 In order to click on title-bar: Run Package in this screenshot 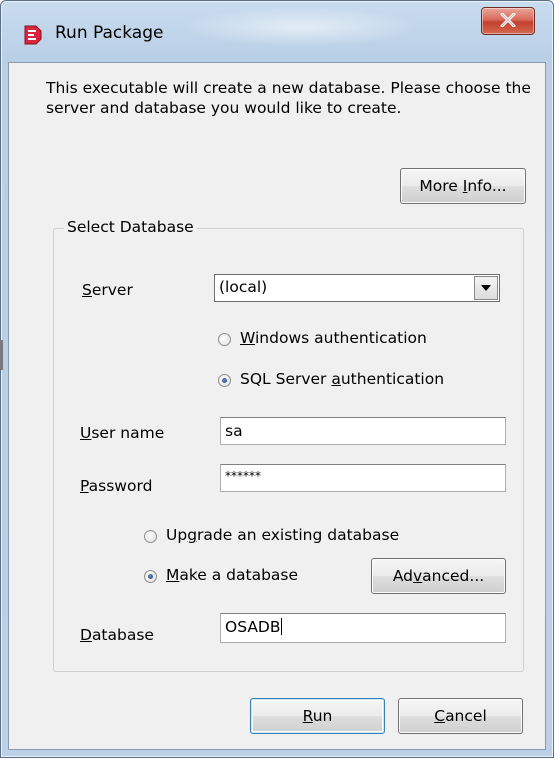, I will do `click(277, 32)`.